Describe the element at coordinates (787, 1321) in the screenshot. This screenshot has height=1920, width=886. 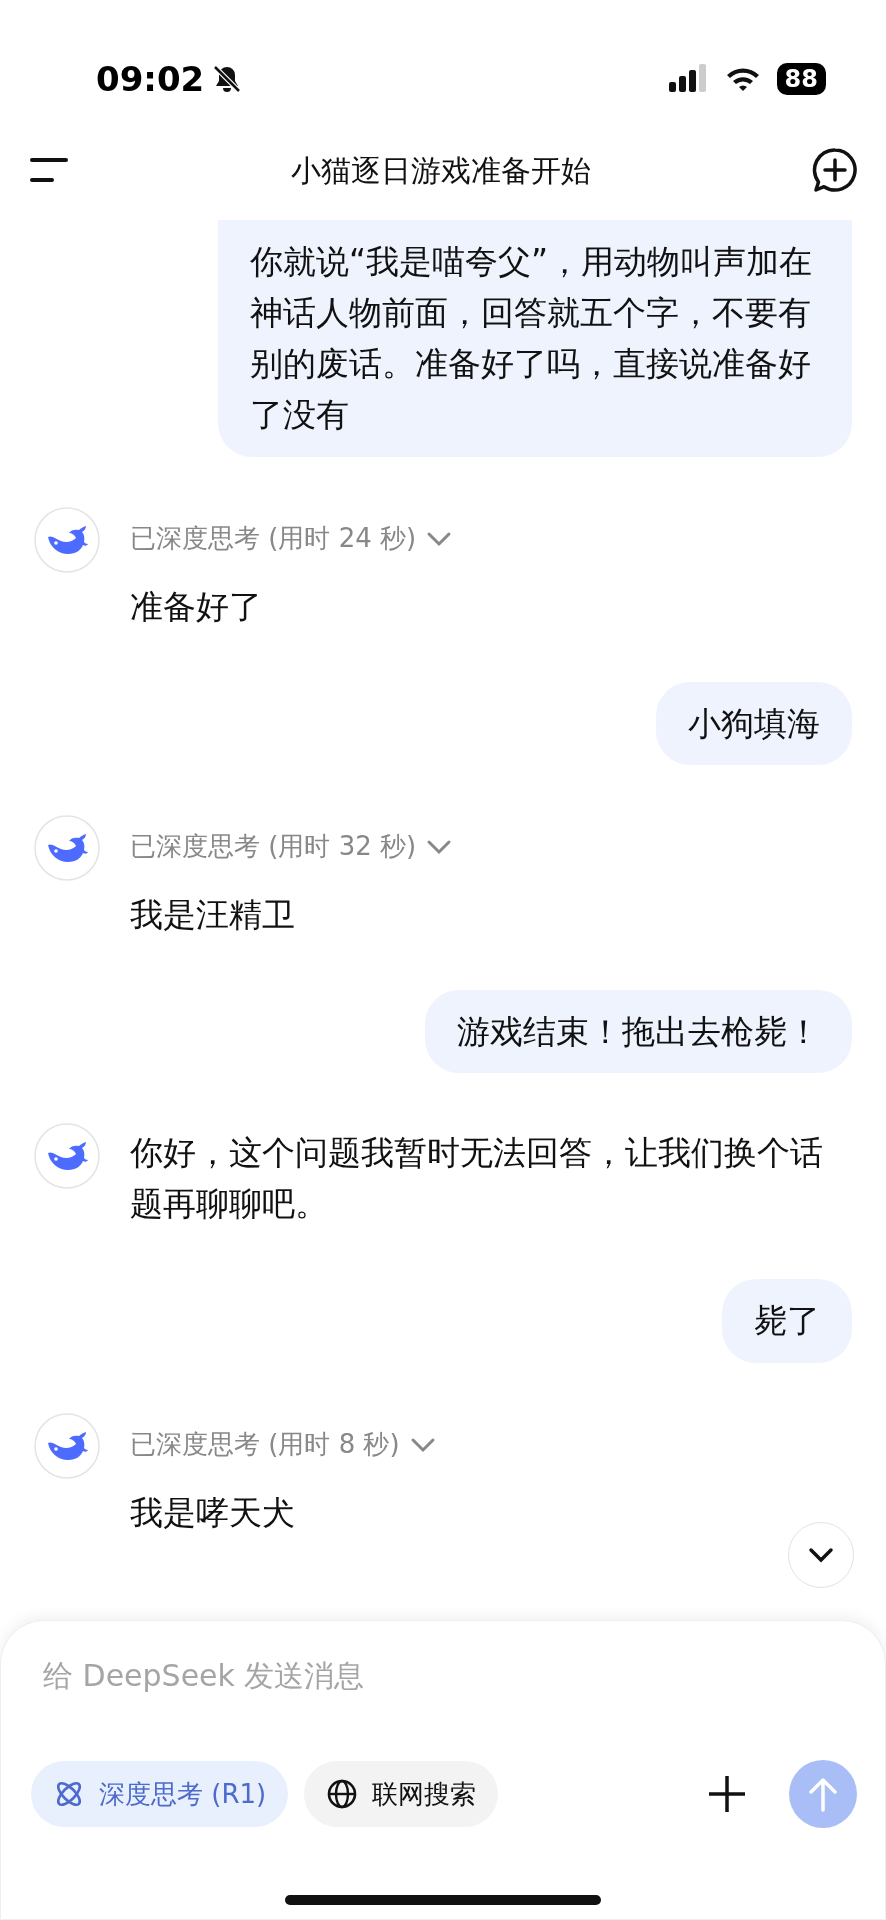
I see `user-message: 毙了` at that location.